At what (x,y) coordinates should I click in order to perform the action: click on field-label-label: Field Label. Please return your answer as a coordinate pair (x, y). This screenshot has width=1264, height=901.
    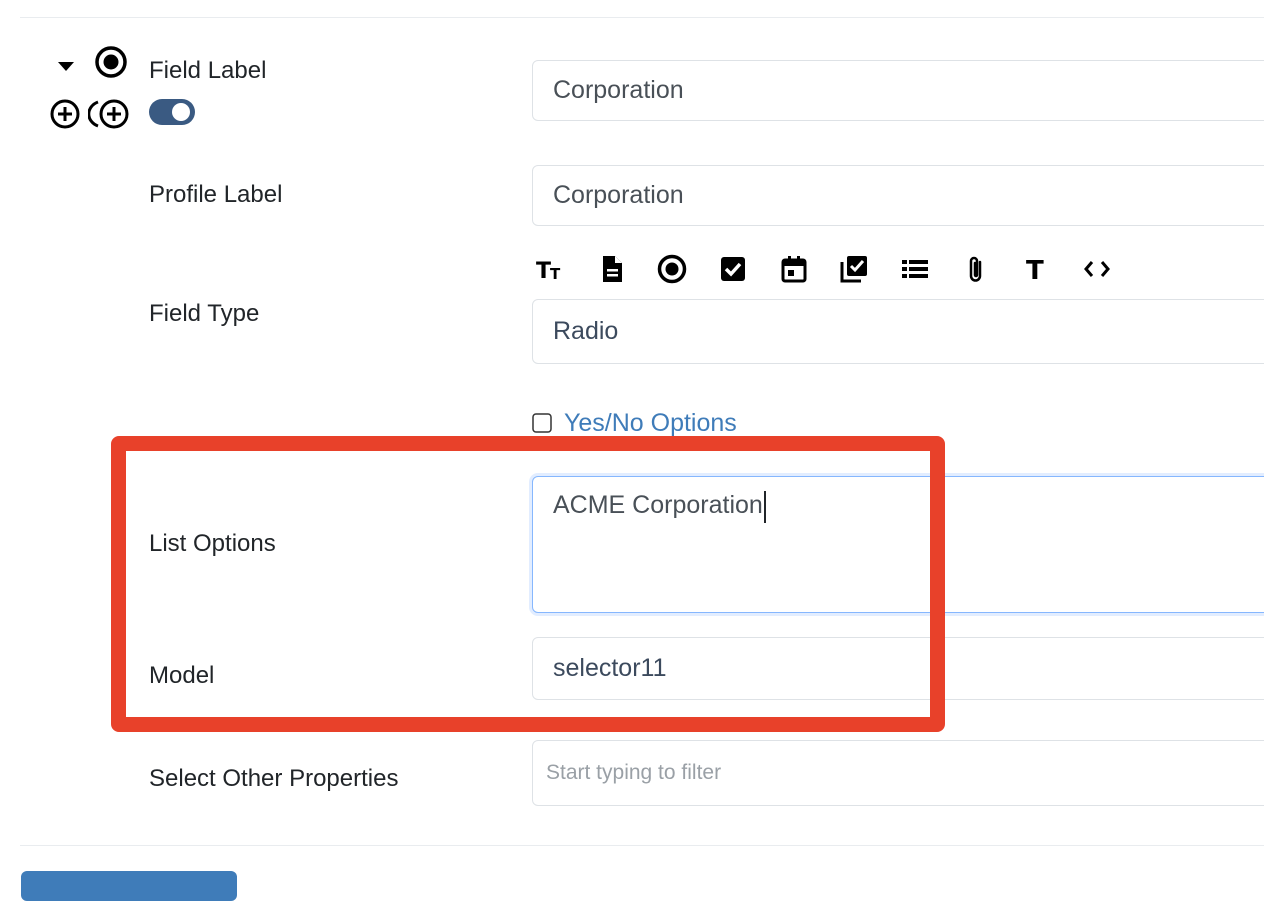
    Looking at the image, I should click on (208, 70).